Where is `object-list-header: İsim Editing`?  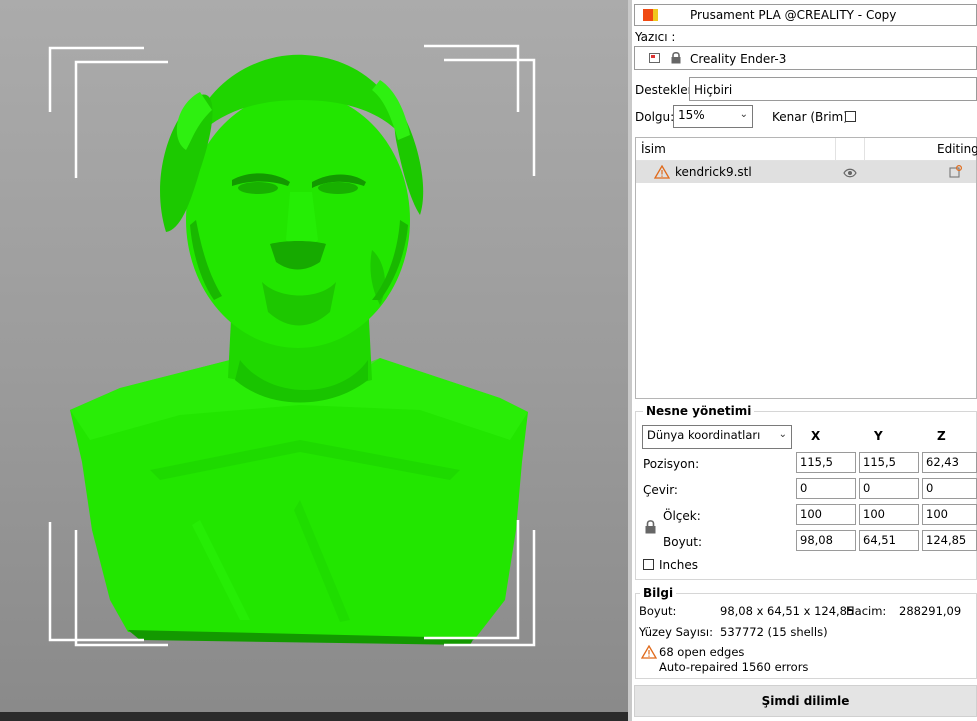 object-list-header: İsim Editing is located at coordinates (806, 149).